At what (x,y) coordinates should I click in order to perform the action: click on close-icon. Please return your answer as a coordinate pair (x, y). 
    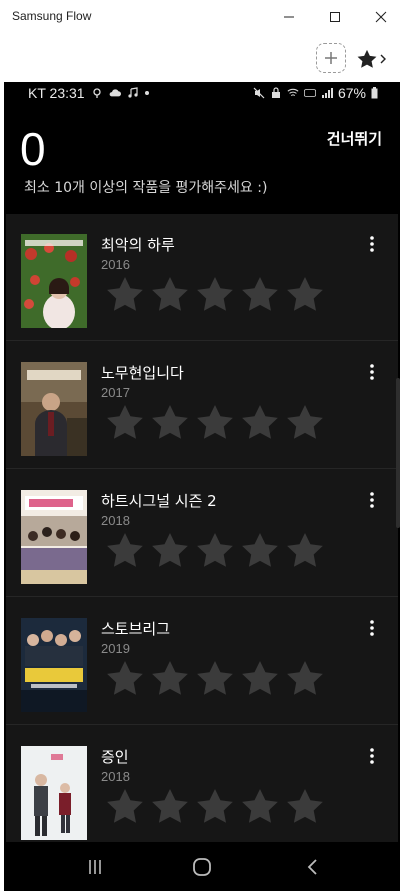
    Looking at the image, I should click on (381, 17).